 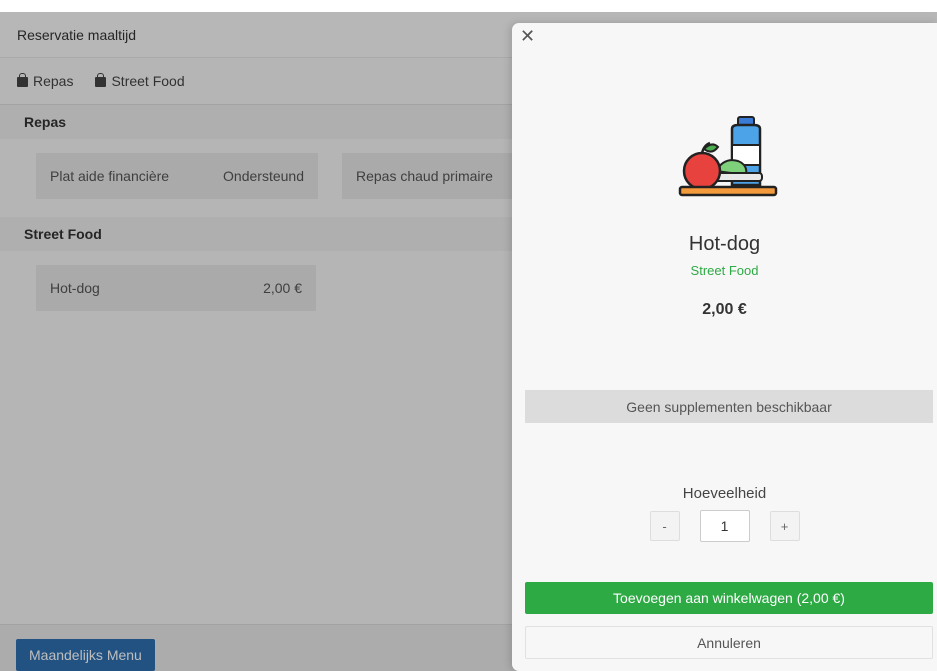 What do you see at coordinates (724, 493) in the screenshot?
I see `quantity-label: Hoeveelheid` at bounding box center [724, 493].